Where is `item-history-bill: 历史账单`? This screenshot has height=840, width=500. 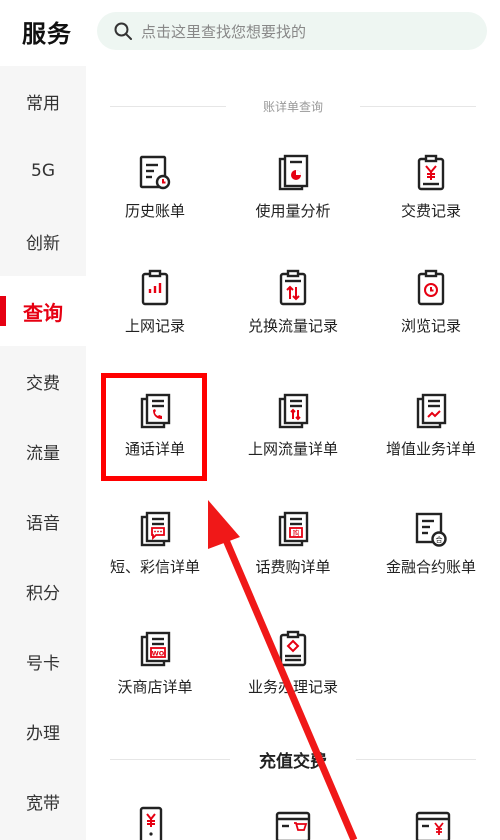 item-history-bill: 历史账单 is located at coordinates (155, 196).